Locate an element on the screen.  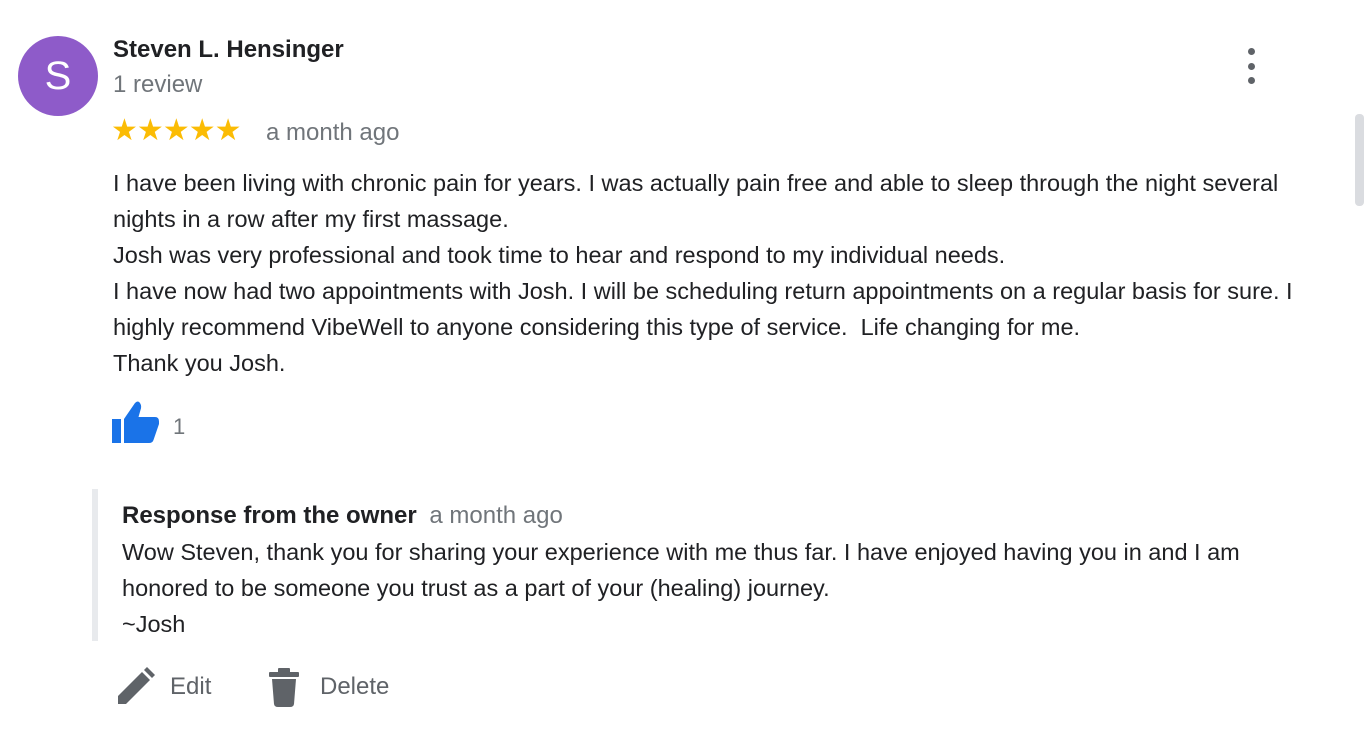
response-header: Response from the owner a month ago is located at coordinates (342, 516).